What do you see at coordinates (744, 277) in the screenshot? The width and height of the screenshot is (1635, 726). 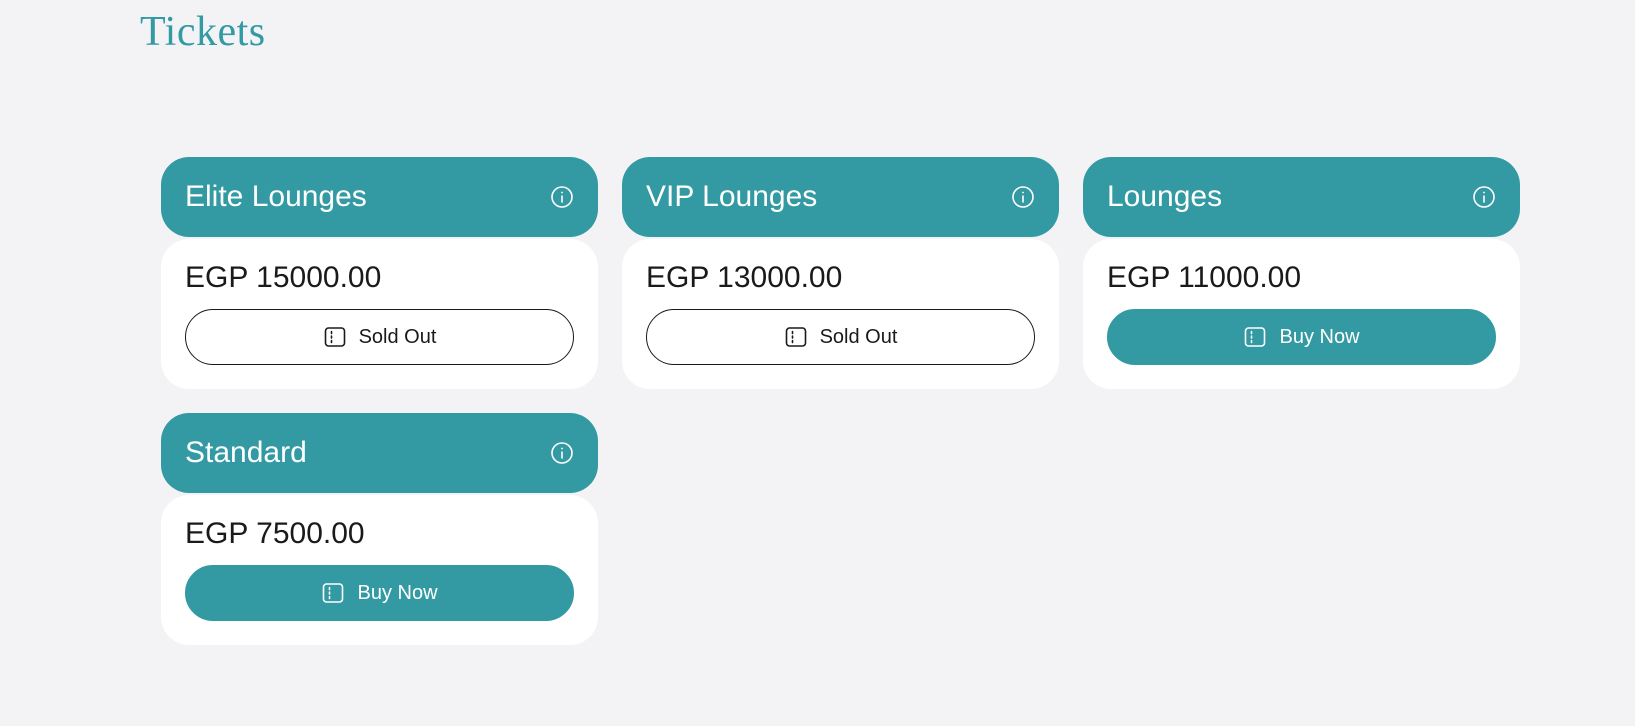 I see `ticket-price: EGP 13000.00` at bounding box center [744, 277].